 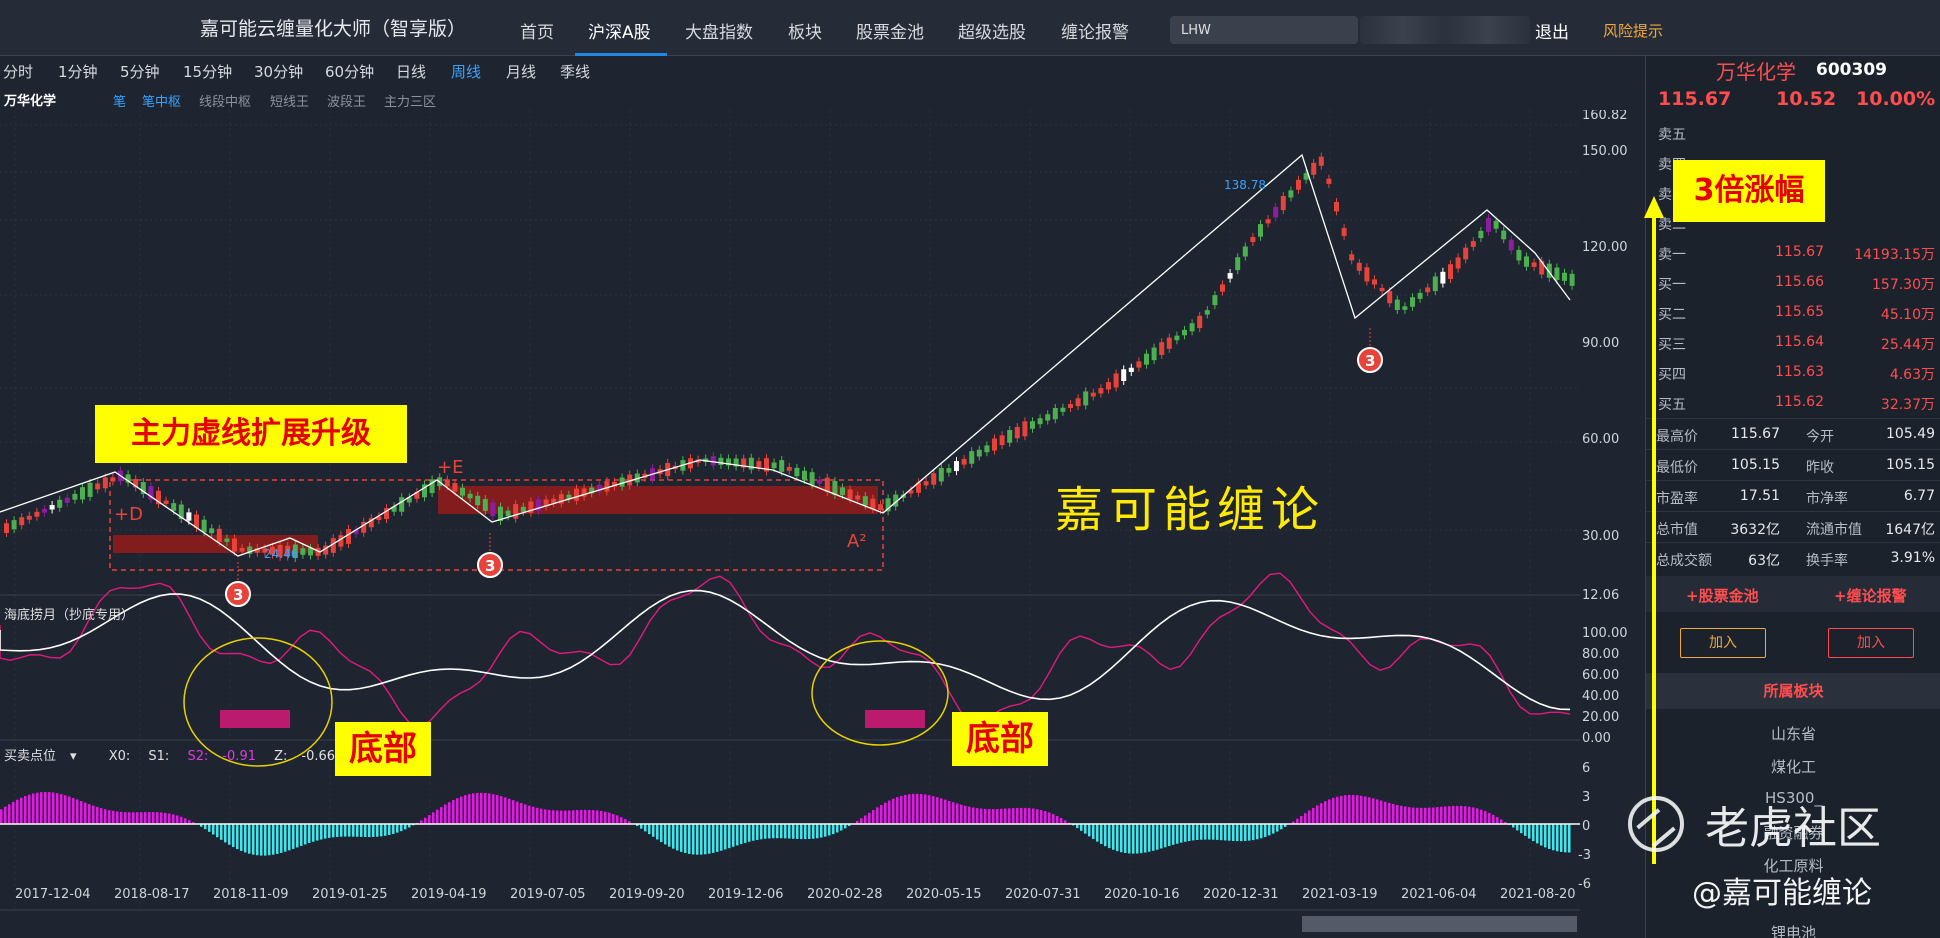 What do you see at coordinates (47, 756) in the screenshot?
I see `bs-title: 买卖点位 ▾` at bounding box center [47, 756].